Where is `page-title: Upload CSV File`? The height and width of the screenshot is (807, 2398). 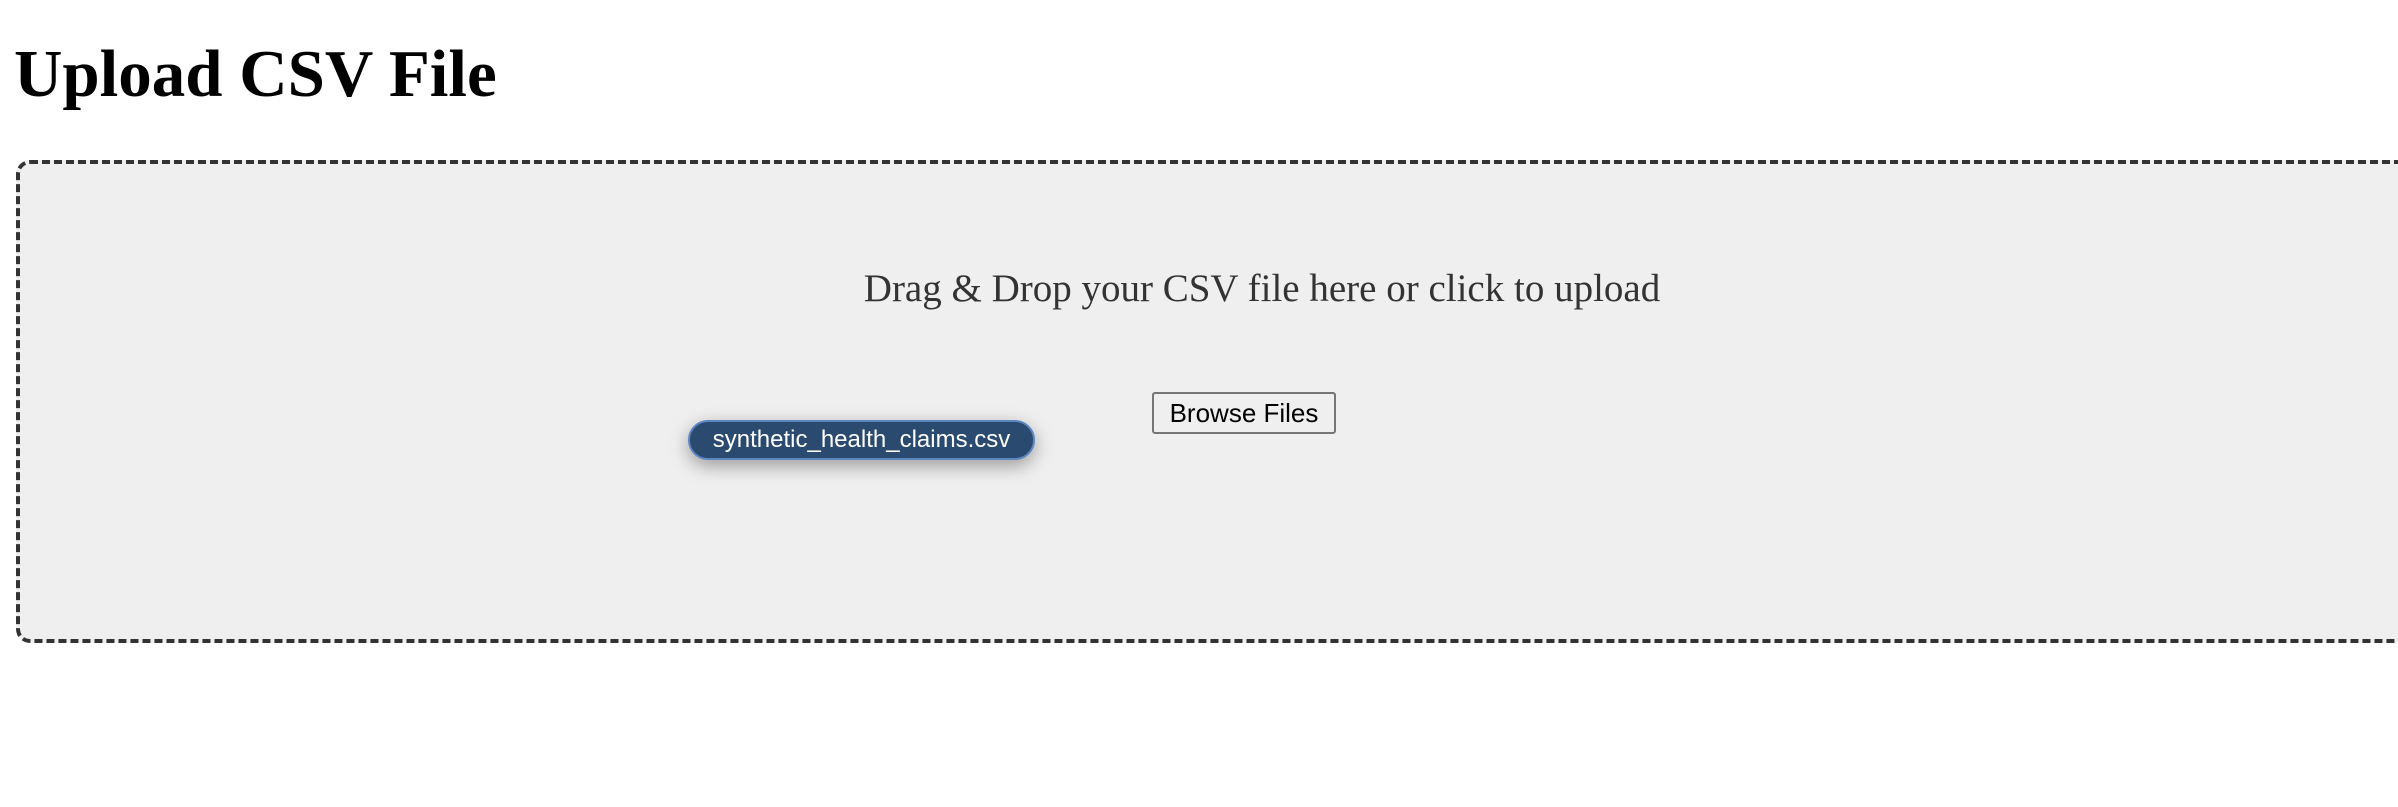 page-title: Upload CSV File is located at coordinates (255, 74).